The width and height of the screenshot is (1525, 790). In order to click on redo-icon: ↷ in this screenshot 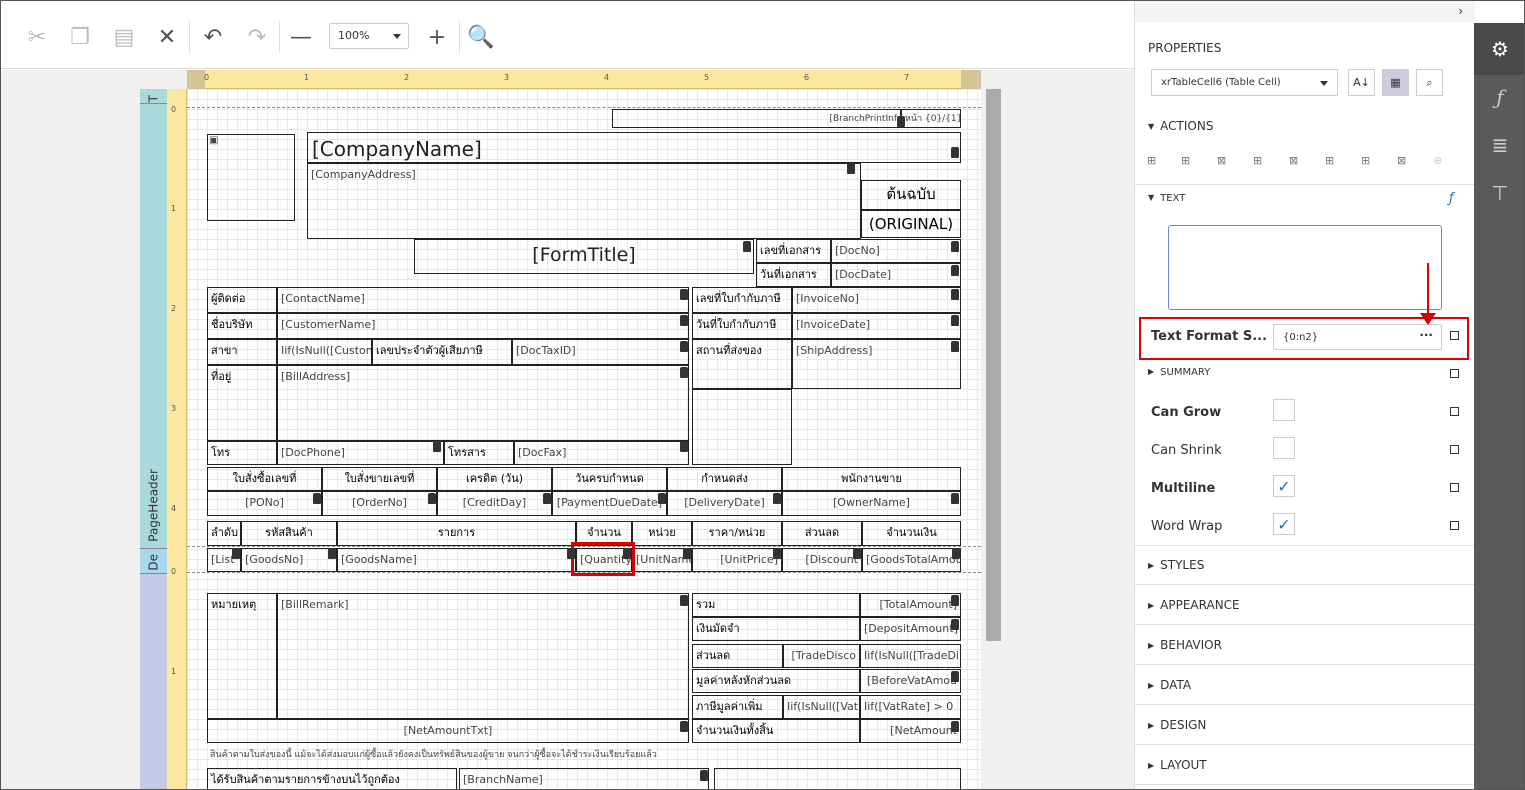, I will do `click(257, 37)`.